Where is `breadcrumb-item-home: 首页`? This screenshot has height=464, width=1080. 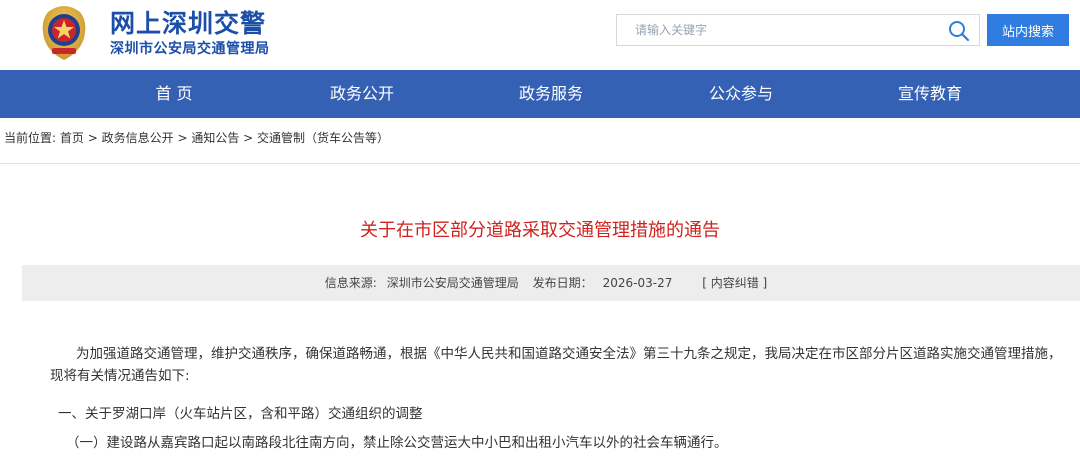
breadcrumb-item-home: 首页 is located at coordinates (72, 138).